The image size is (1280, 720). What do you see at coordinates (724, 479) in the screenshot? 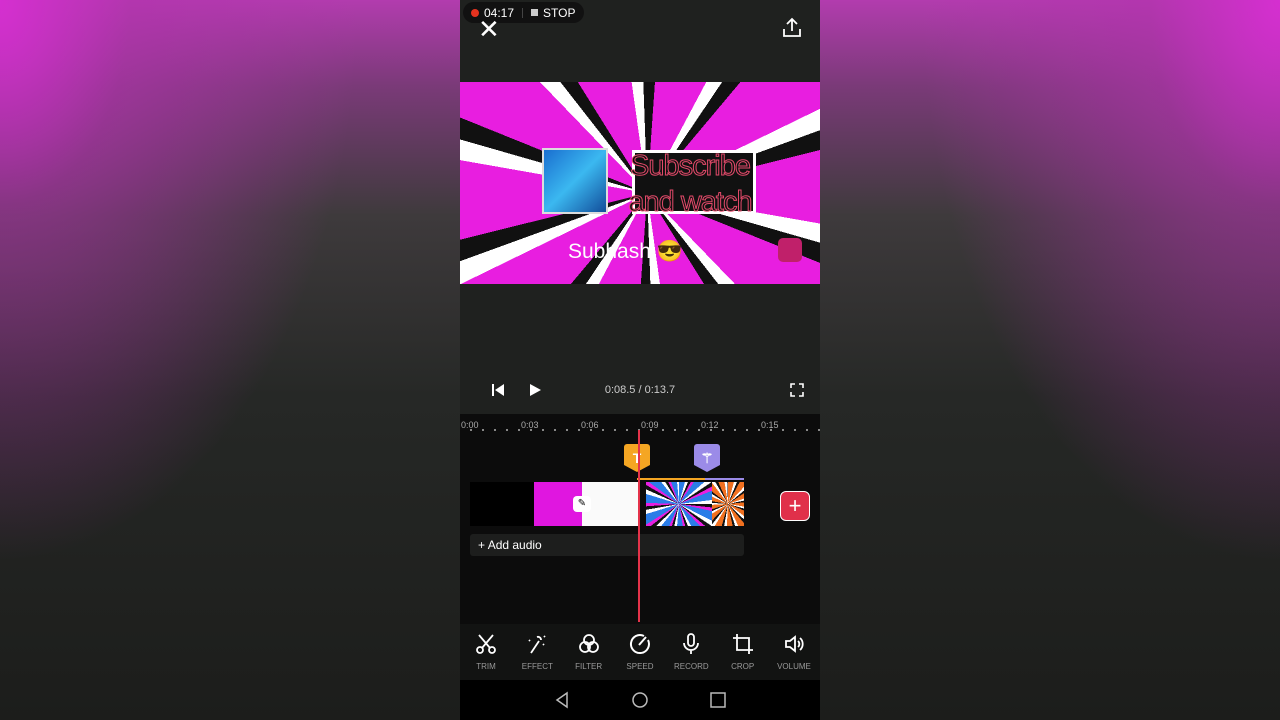
I see `effect-range-bar` at bounding box center [724, 479].